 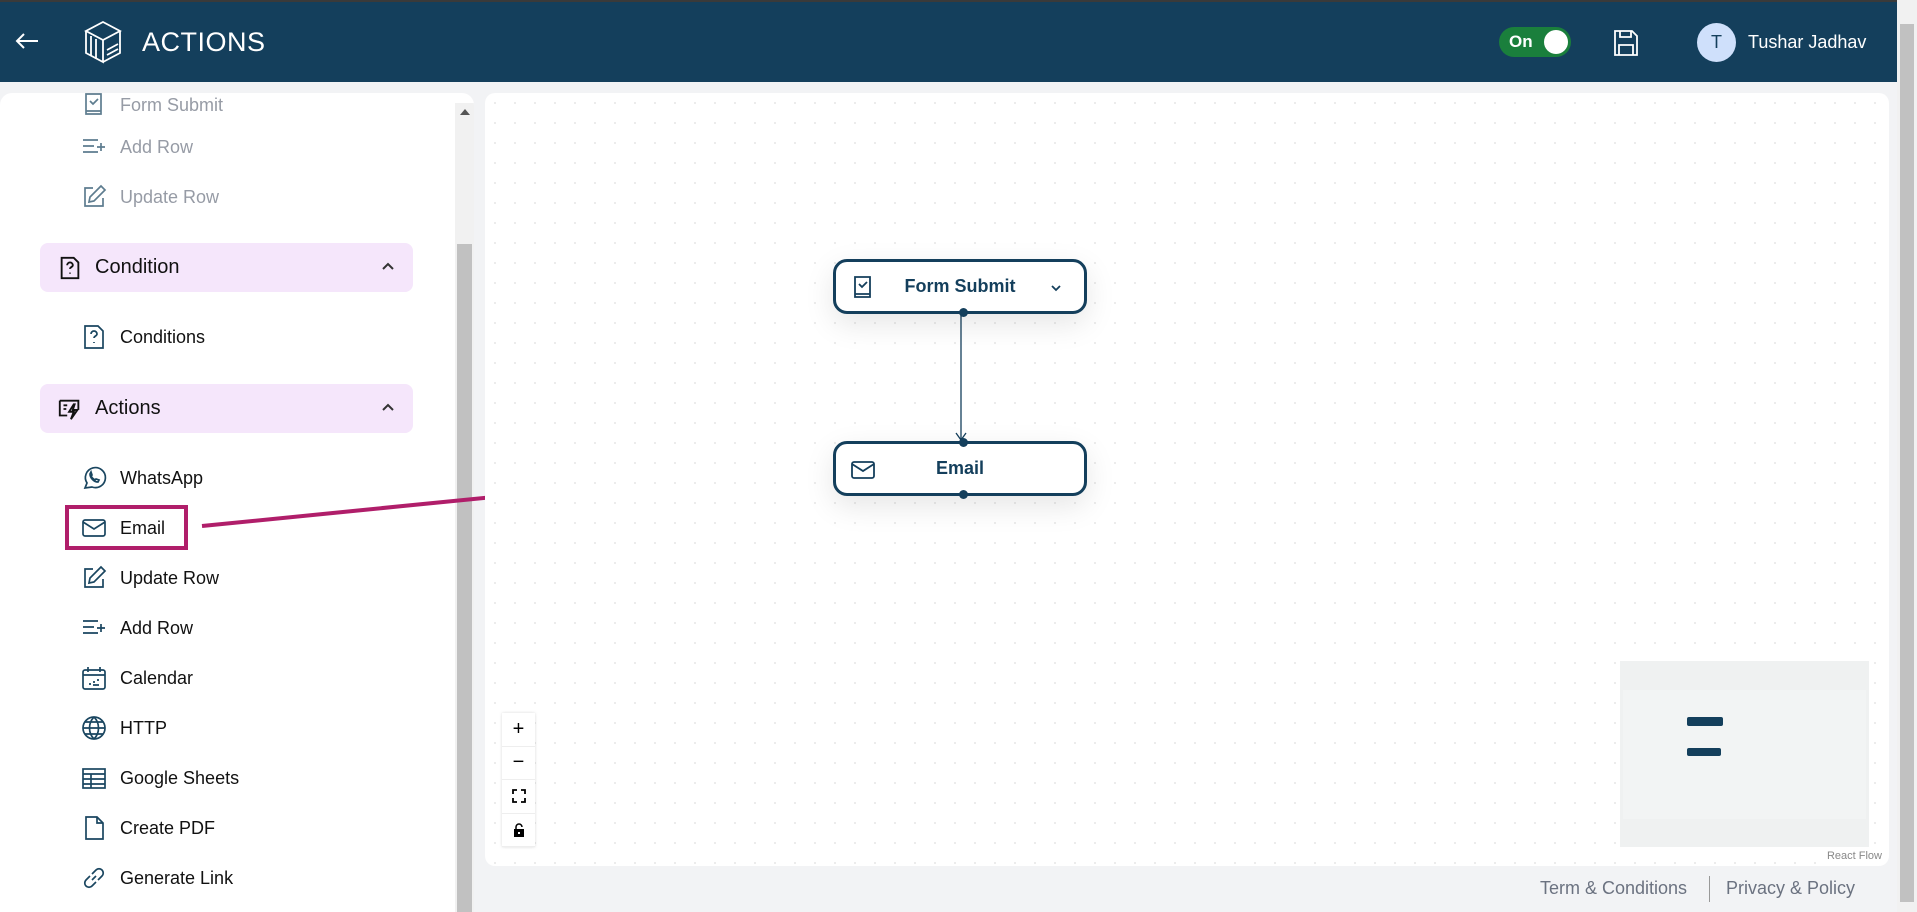 I want to click on node-form-submit: Form Submit, so click(x=960, y=288).